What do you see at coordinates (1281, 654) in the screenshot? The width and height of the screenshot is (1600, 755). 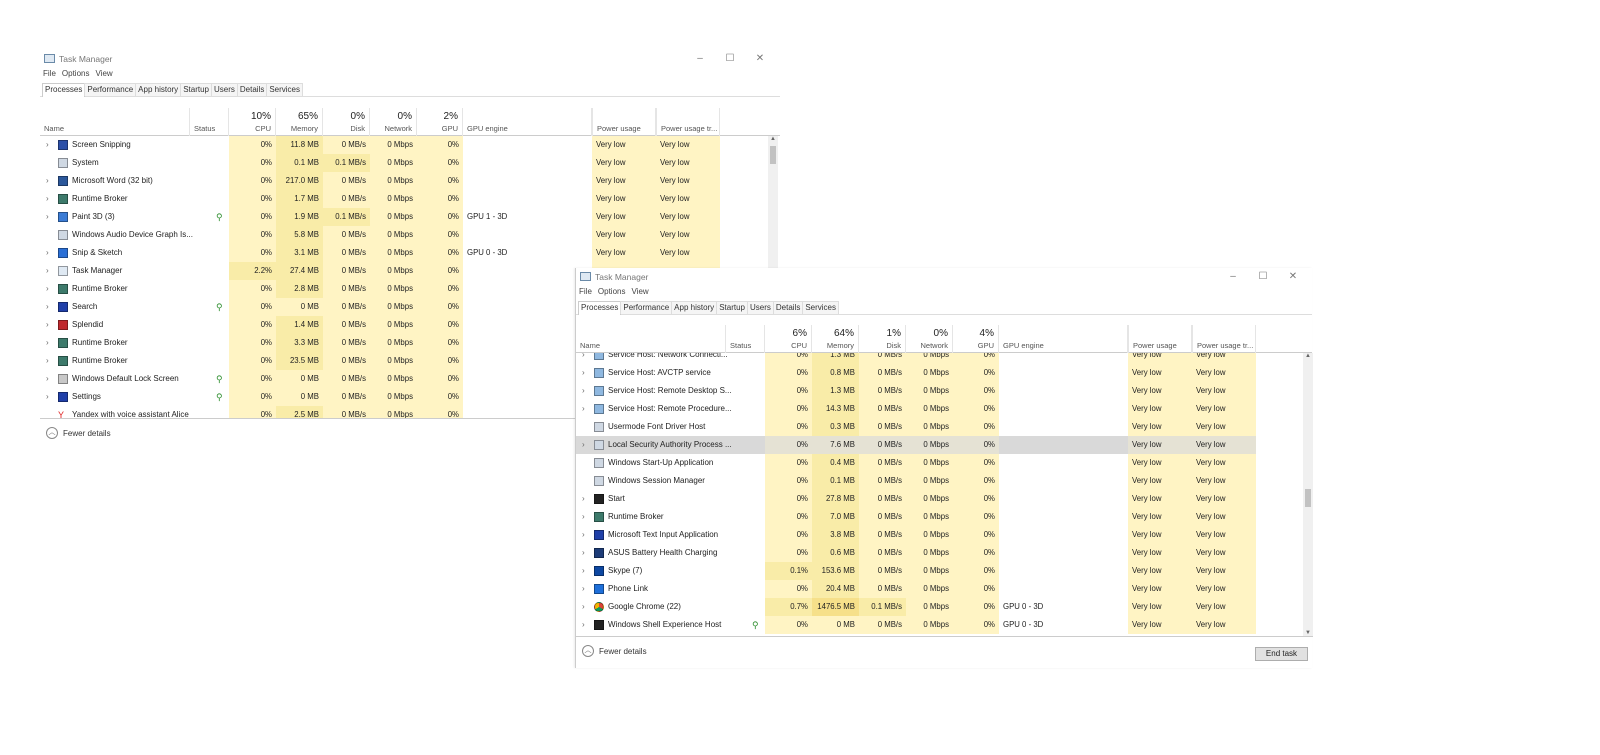 I see `end-task-button: End task` at bounding box center [1281, 654].